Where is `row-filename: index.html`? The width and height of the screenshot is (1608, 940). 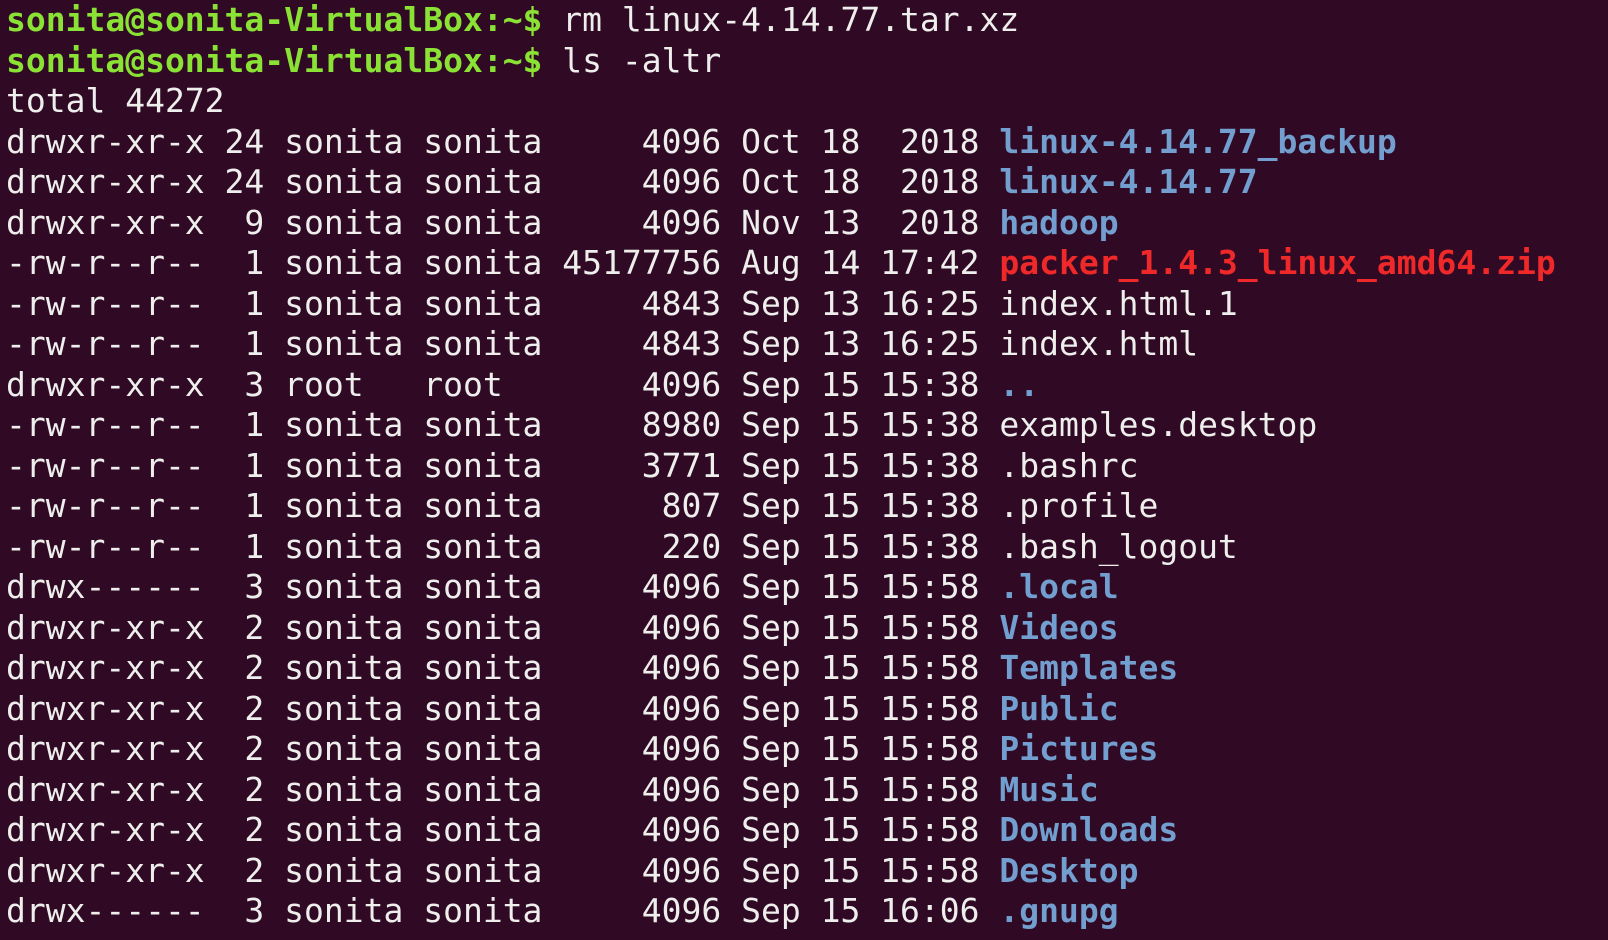
row-filename: index.html is located at coordinates (1099, 343).